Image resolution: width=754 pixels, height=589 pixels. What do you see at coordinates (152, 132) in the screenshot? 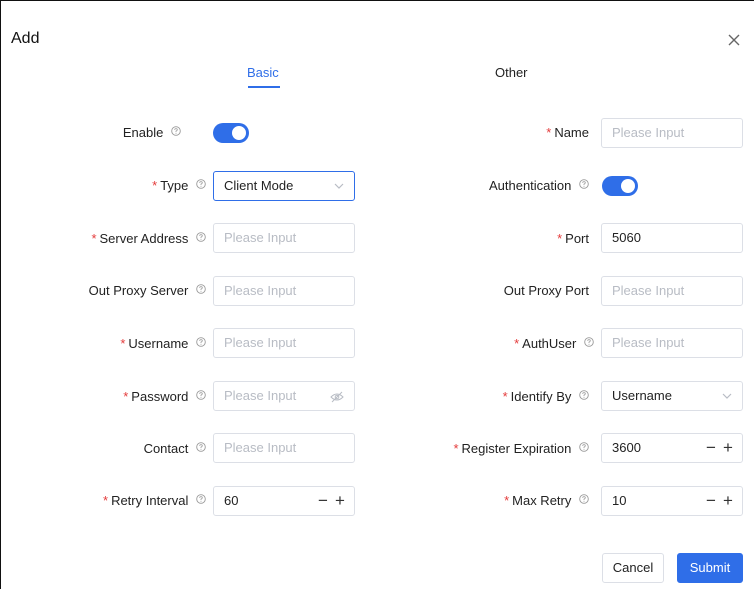
I see `enable-label: Enable` at bounding box center [152, 132].